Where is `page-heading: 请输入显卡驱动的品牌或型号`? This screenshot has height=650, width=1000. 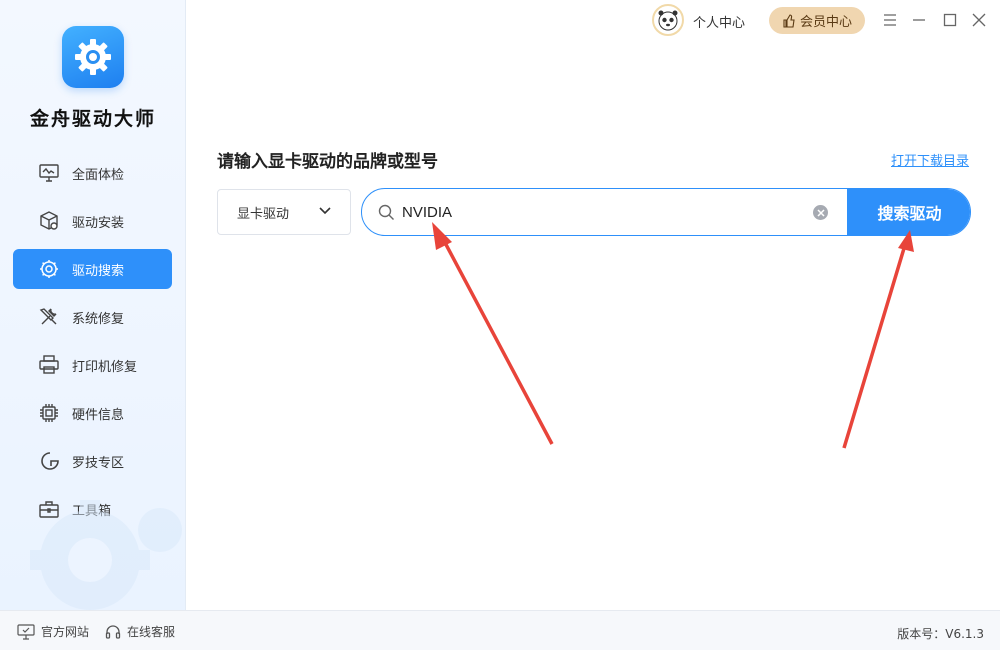
page-heading: 请输入显卡驱动的品牌或型号 is located at coordinates (327, 162).